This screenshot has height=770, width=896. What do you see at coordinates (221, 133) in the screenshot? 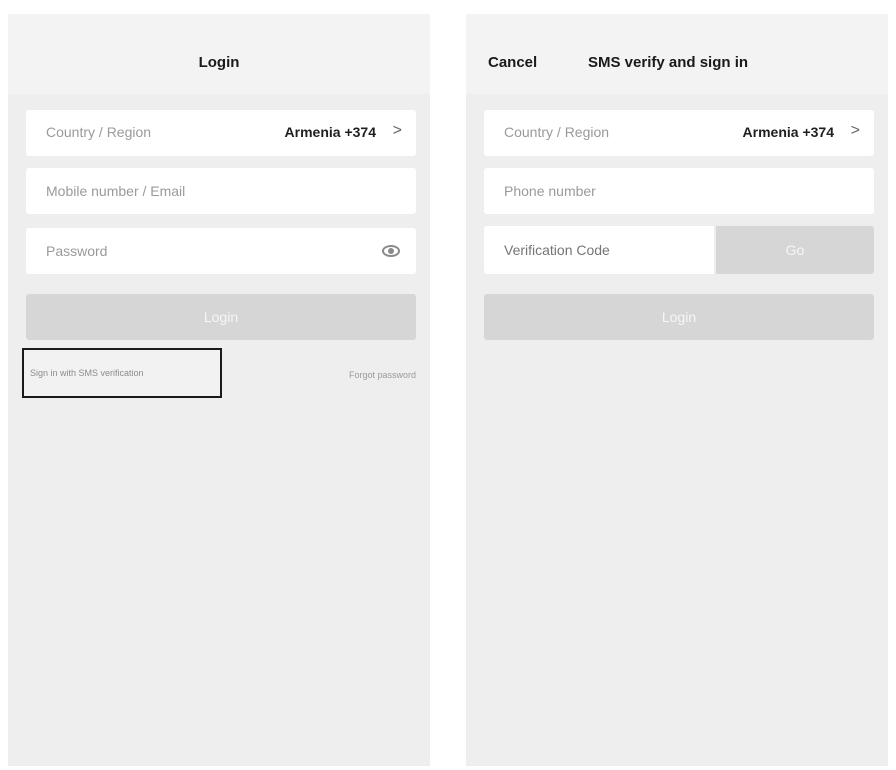
I see `country-region-selector: Country / Region Armenia +374 >` at bounding box center [221, 133].